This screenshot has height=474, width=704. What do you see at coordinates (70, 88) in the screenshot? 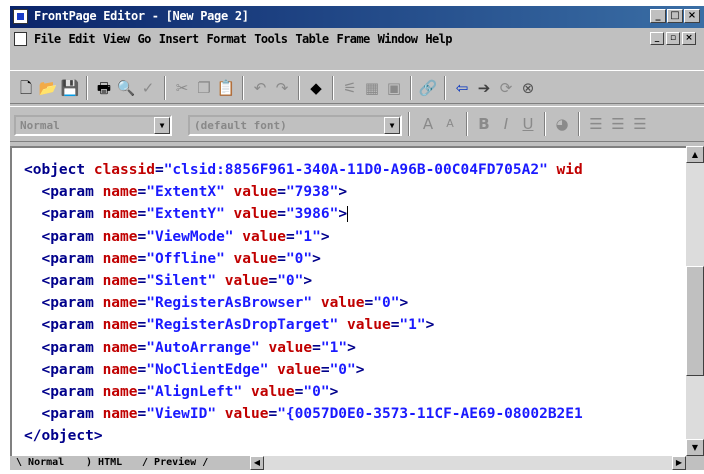
I see `save-icon: 💾` at bounding box center [70, 88].